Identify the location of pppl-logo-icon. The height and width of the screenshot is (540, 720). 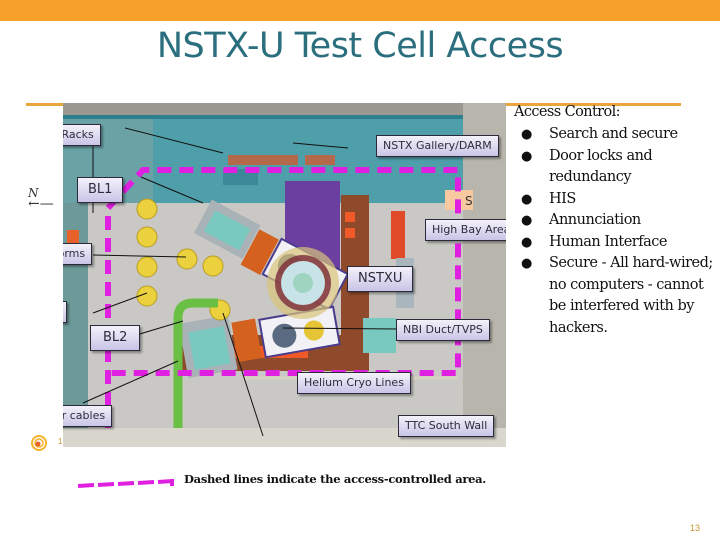
(39, 443).